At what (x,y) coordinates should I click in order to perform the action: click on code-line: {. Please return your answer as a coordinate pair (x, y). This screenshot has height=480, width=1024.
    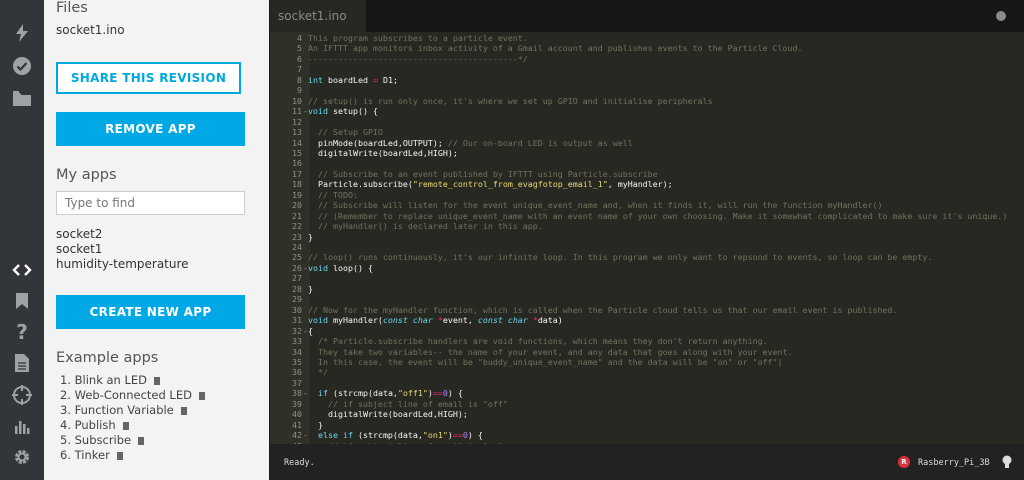
    Looking at the image, I should click on (310, 331).